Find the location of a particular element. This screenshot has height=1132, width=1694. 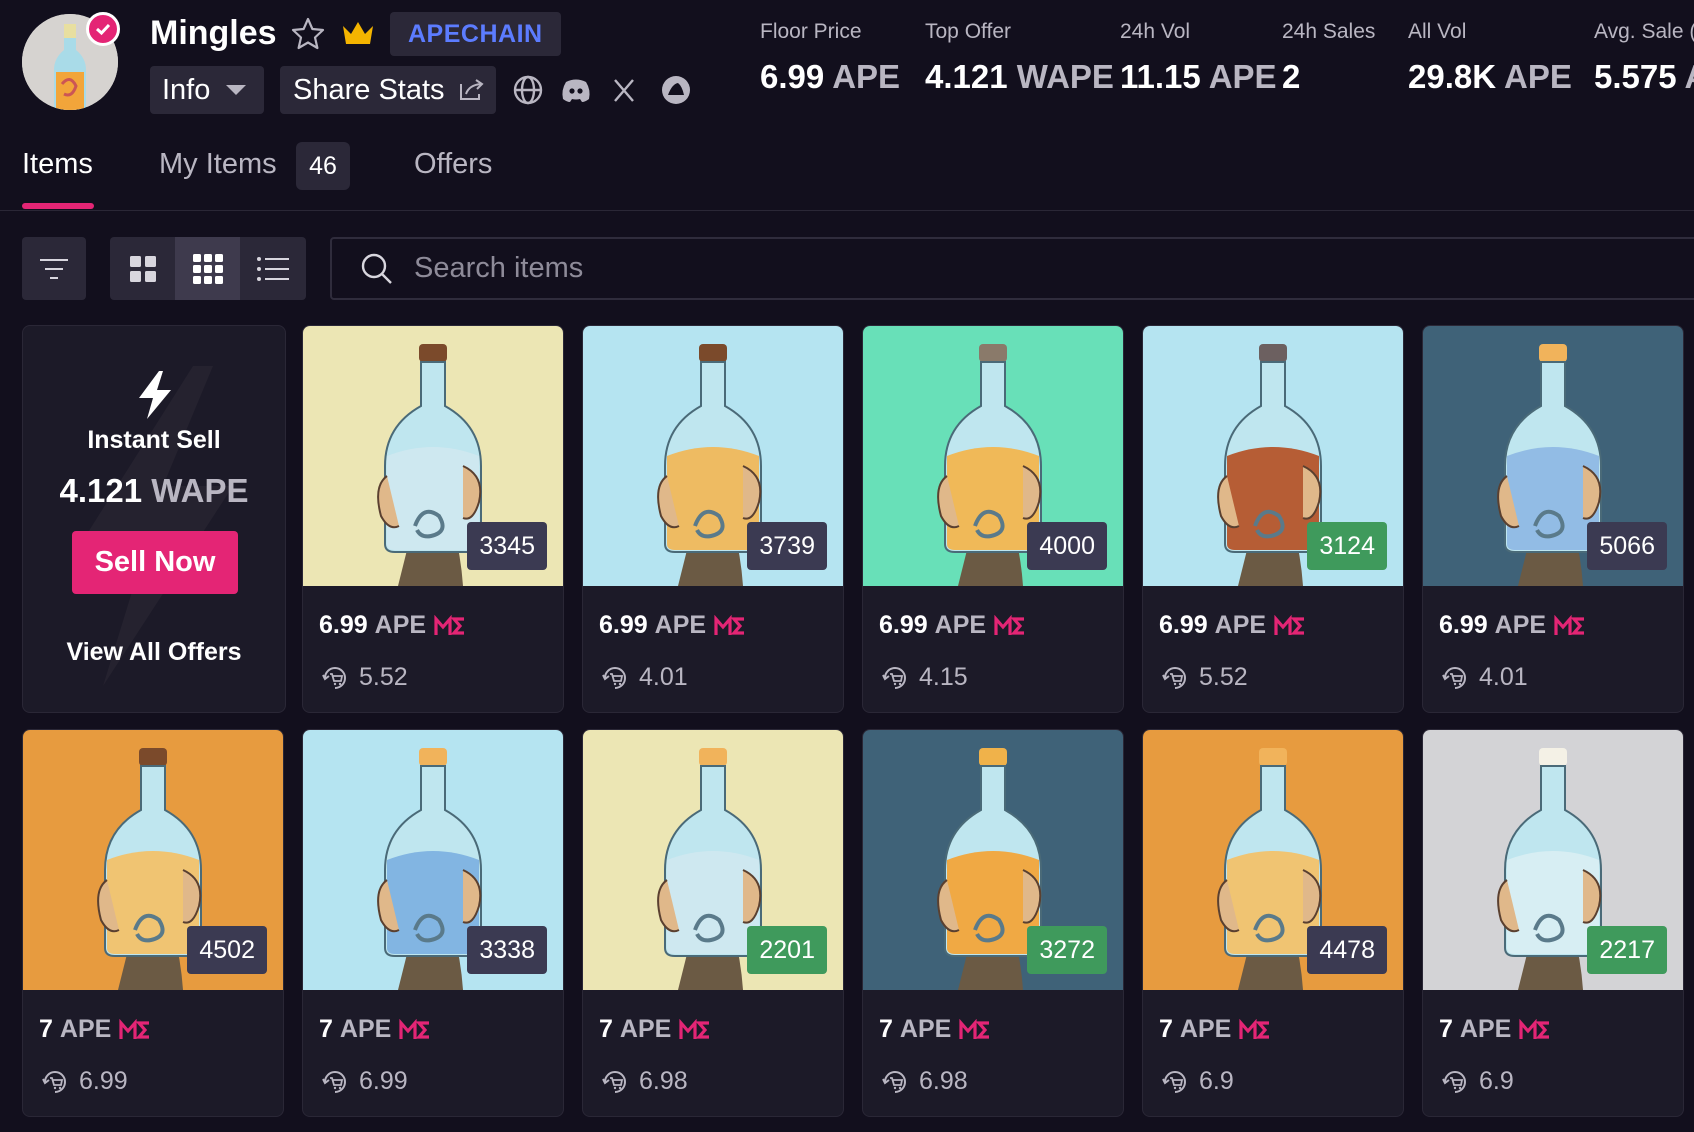

nft-card: 3124 6.99 APE 5.52 is located at coordinates (1273, 519).